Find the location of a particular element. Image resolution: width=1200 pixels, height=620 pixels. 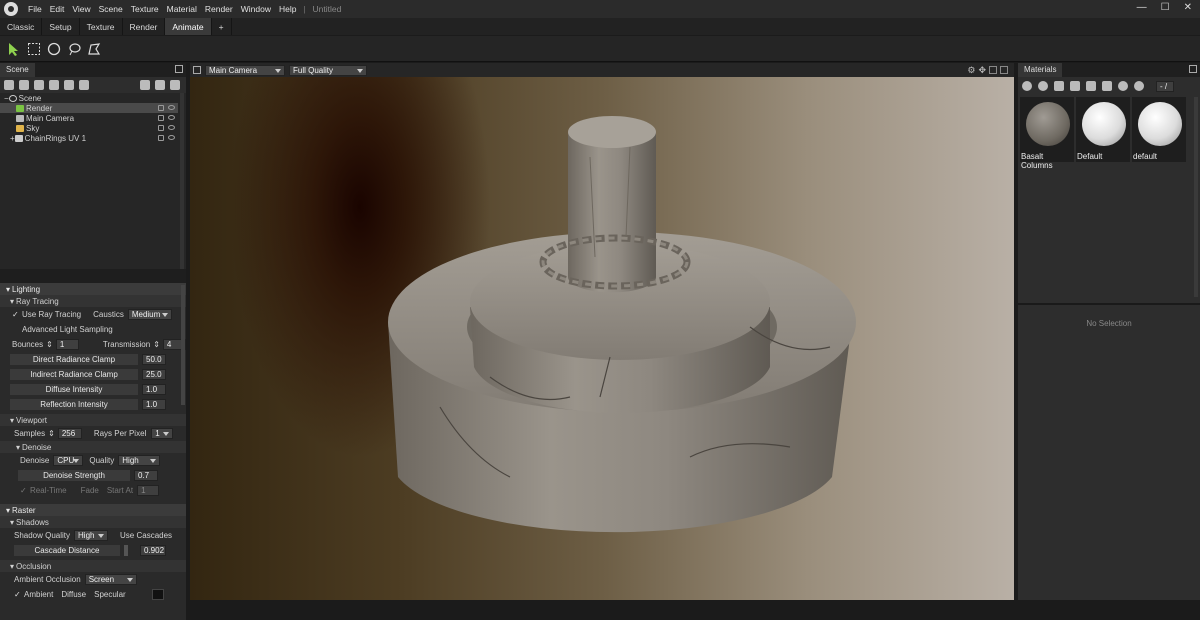

lasso-select-icon is located at coordinates (74, 49).